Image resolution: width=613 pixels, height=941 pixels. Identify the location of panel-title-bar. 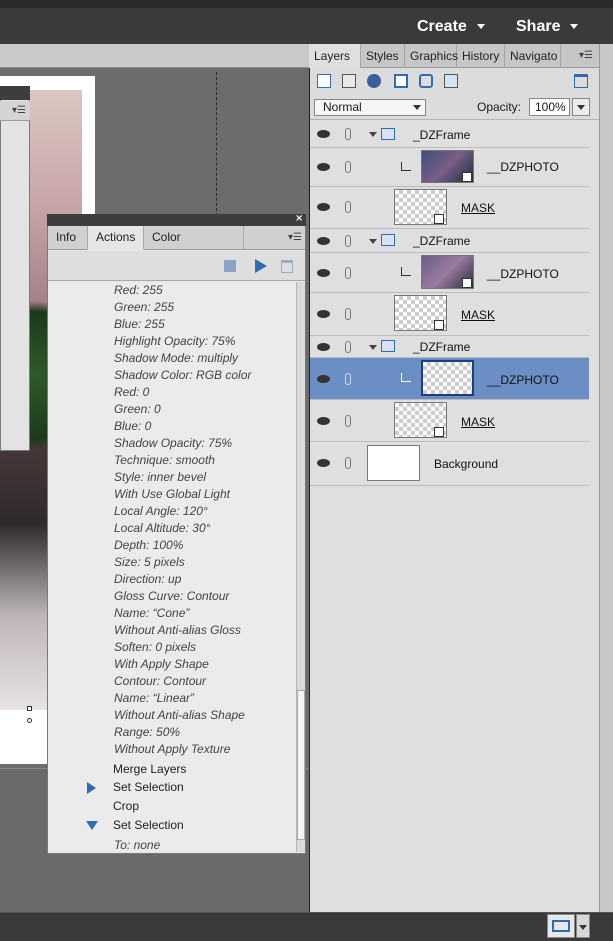
(15, 93).